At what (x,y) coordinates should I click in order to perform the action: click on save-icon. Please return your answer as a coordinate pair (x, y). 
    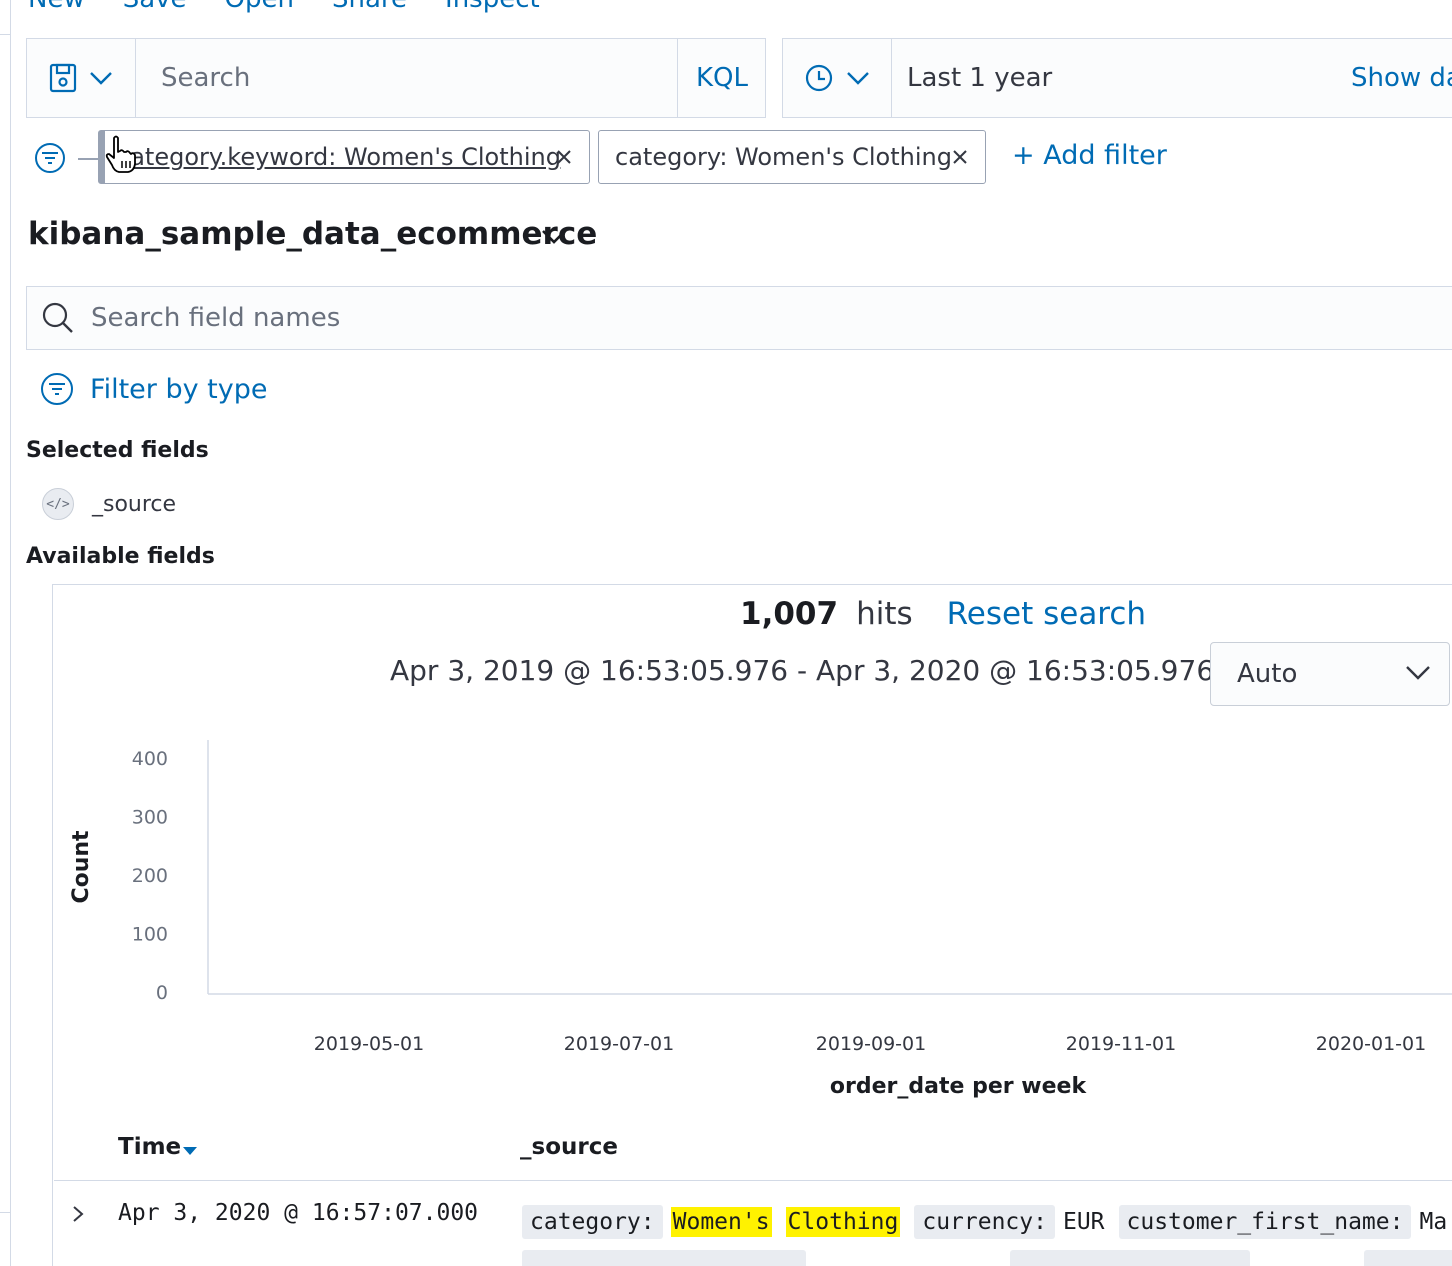
    Looking at the image, I should click on (63, 78).